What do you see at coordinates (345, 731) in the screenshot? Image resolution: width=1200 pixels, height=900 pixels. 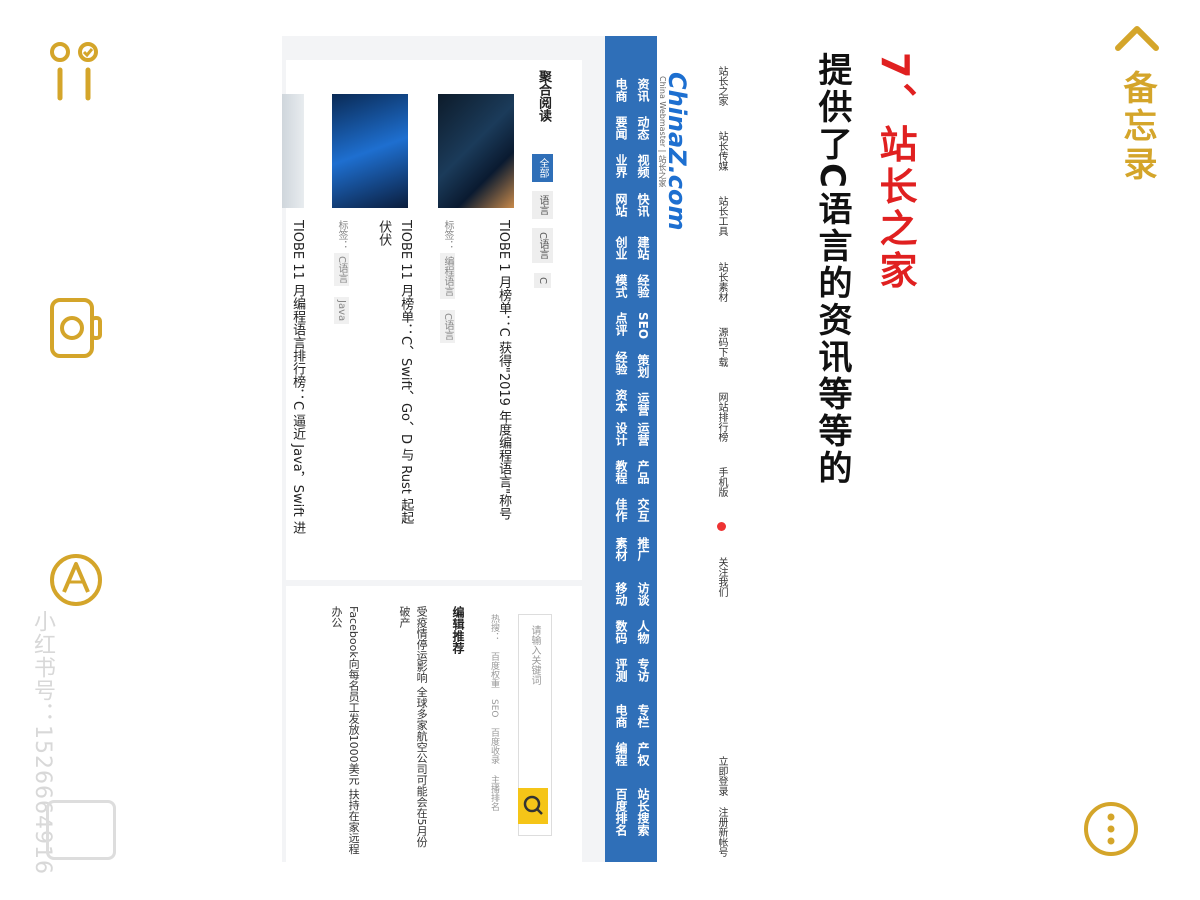 I see `news-item: Facebook向每名员工发放1000美元 扶持在家远程办公` at bounding box center [345, 731].